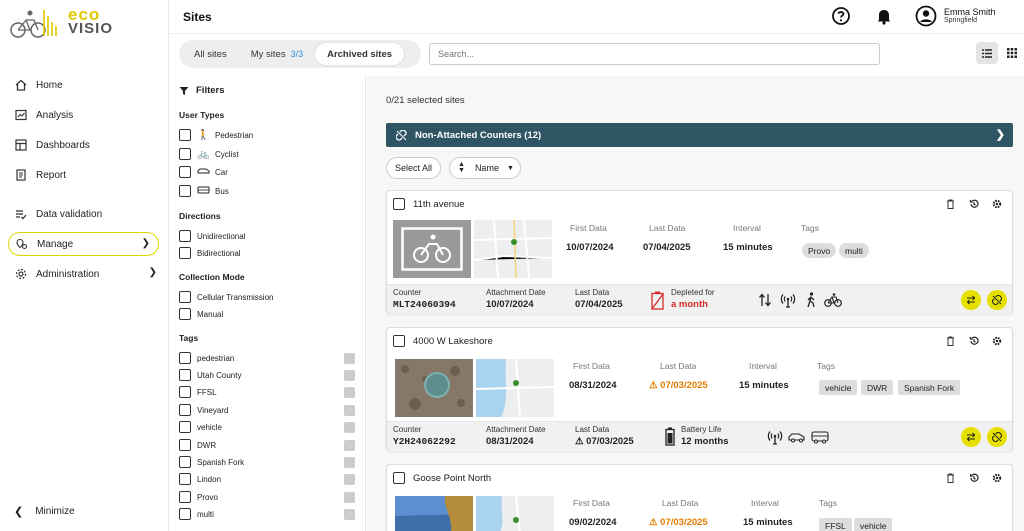  What do you see at coordinates (219, 375) in the screenshot?
I see `filter-label: Utah County` at bounding box center [219, 375].